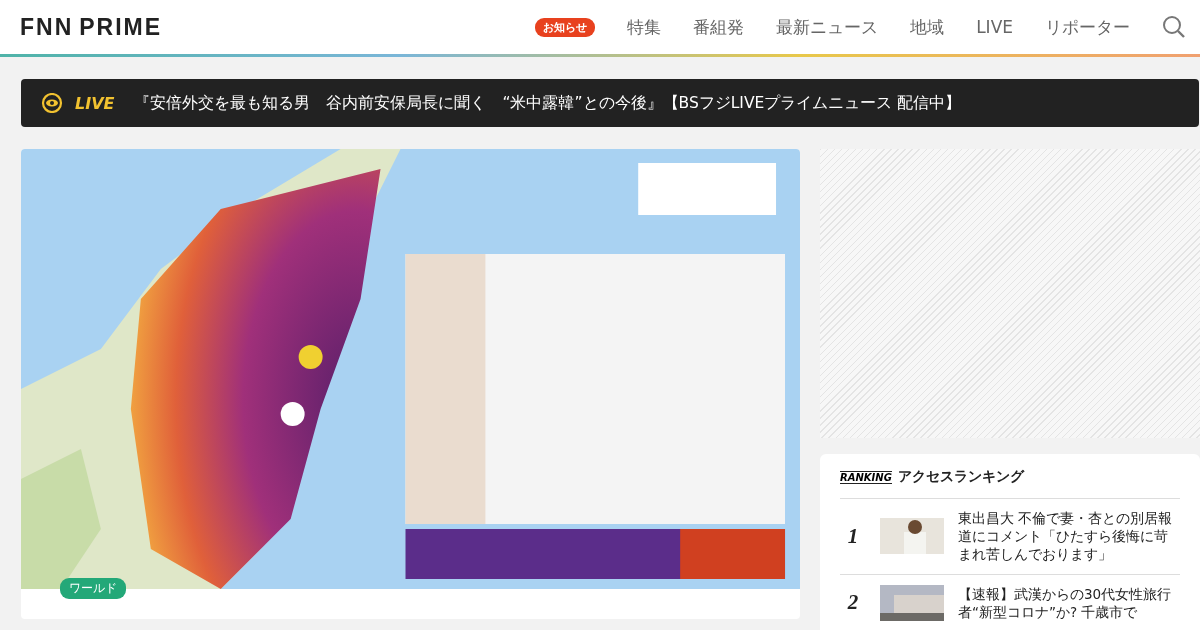 The image size is (1200, 630). I want to click on article-title: 【速報】武漢からの30代女性旅行者“新型コロナ”か? 千歳市で, so click(1065, 603).